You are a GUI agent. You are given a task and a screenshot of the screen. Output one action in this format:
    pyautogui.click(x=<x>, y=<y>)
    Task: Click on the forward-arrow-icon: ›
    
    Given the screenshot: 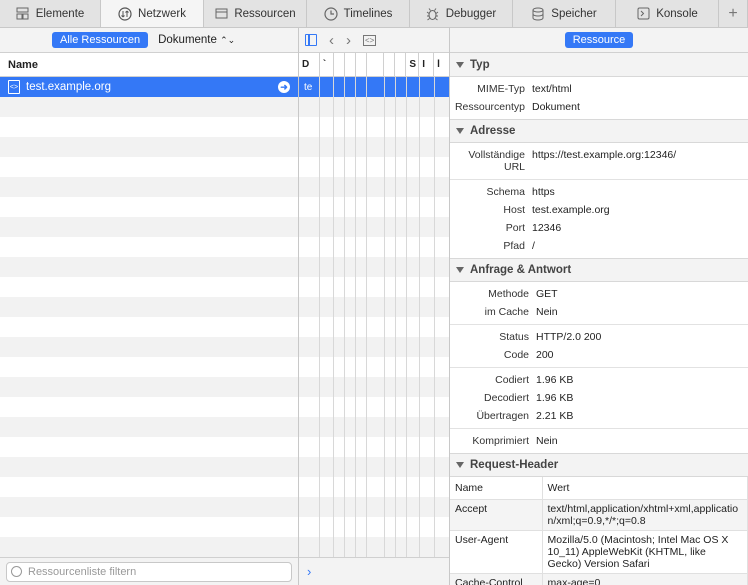 What is the action you would take?
    pyautogui.click(x=348, y=40)
    